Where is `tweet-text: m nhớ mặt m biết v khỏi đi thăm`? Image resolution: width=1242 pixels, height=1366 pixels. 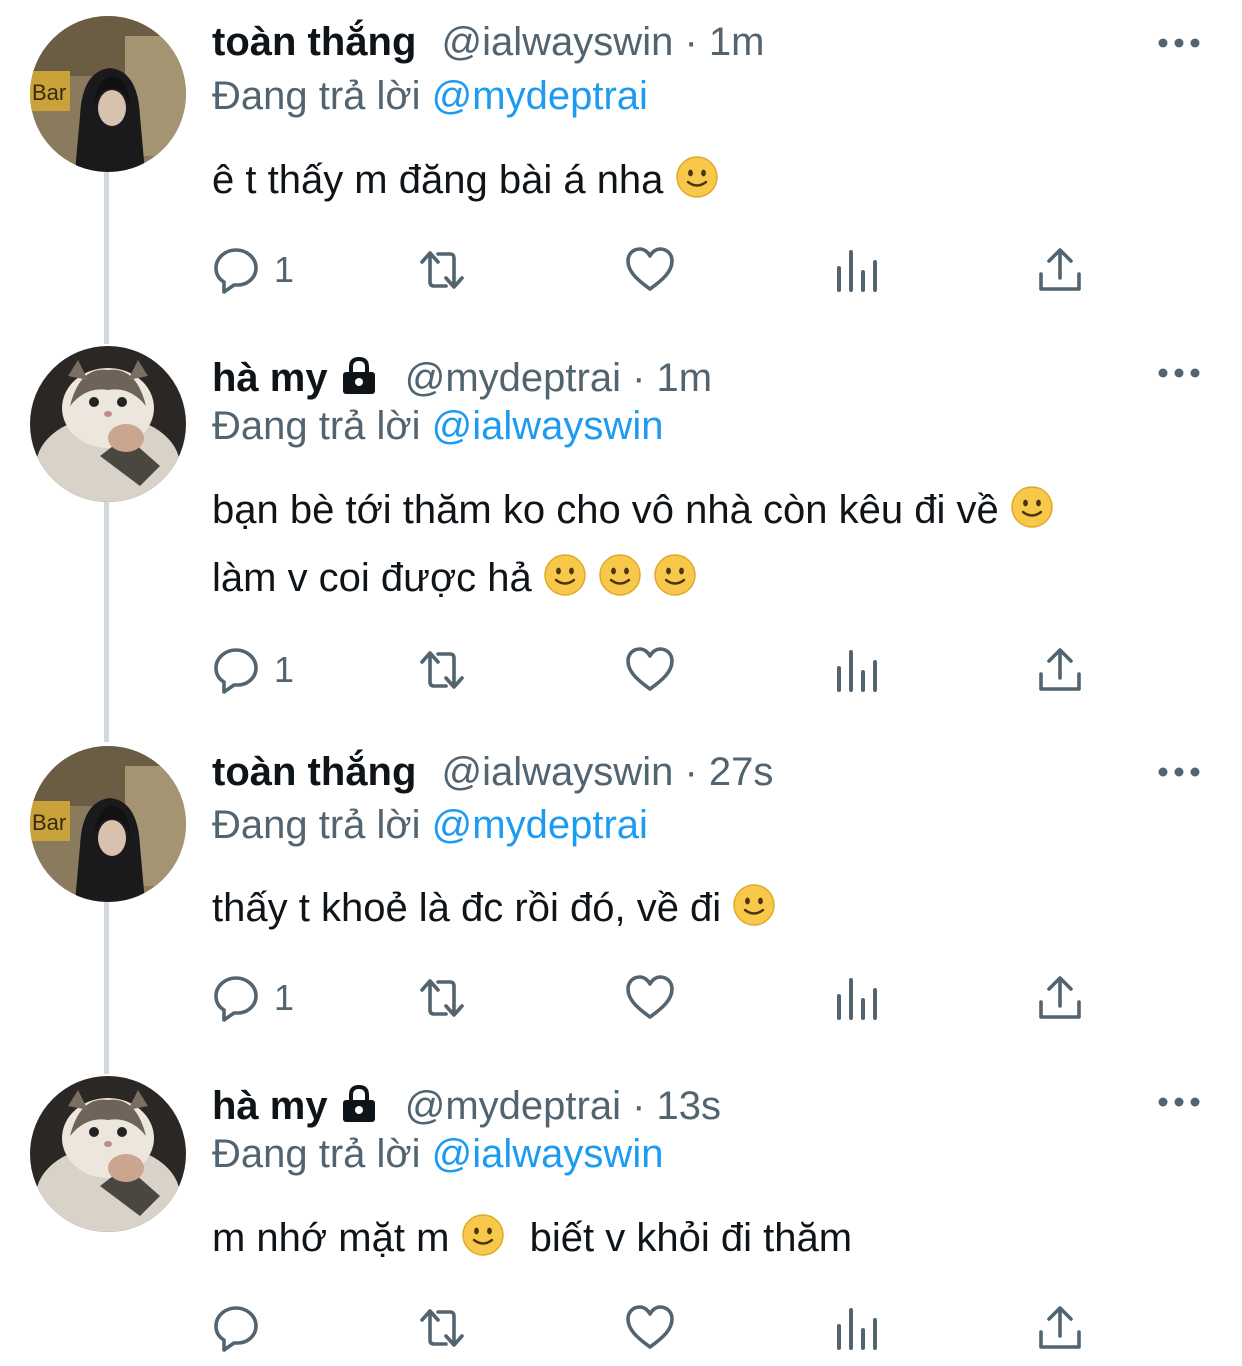 tweet-text: m nhớ mặt m biết v khỏi đi thăm is located at coordinates (532, 1238).